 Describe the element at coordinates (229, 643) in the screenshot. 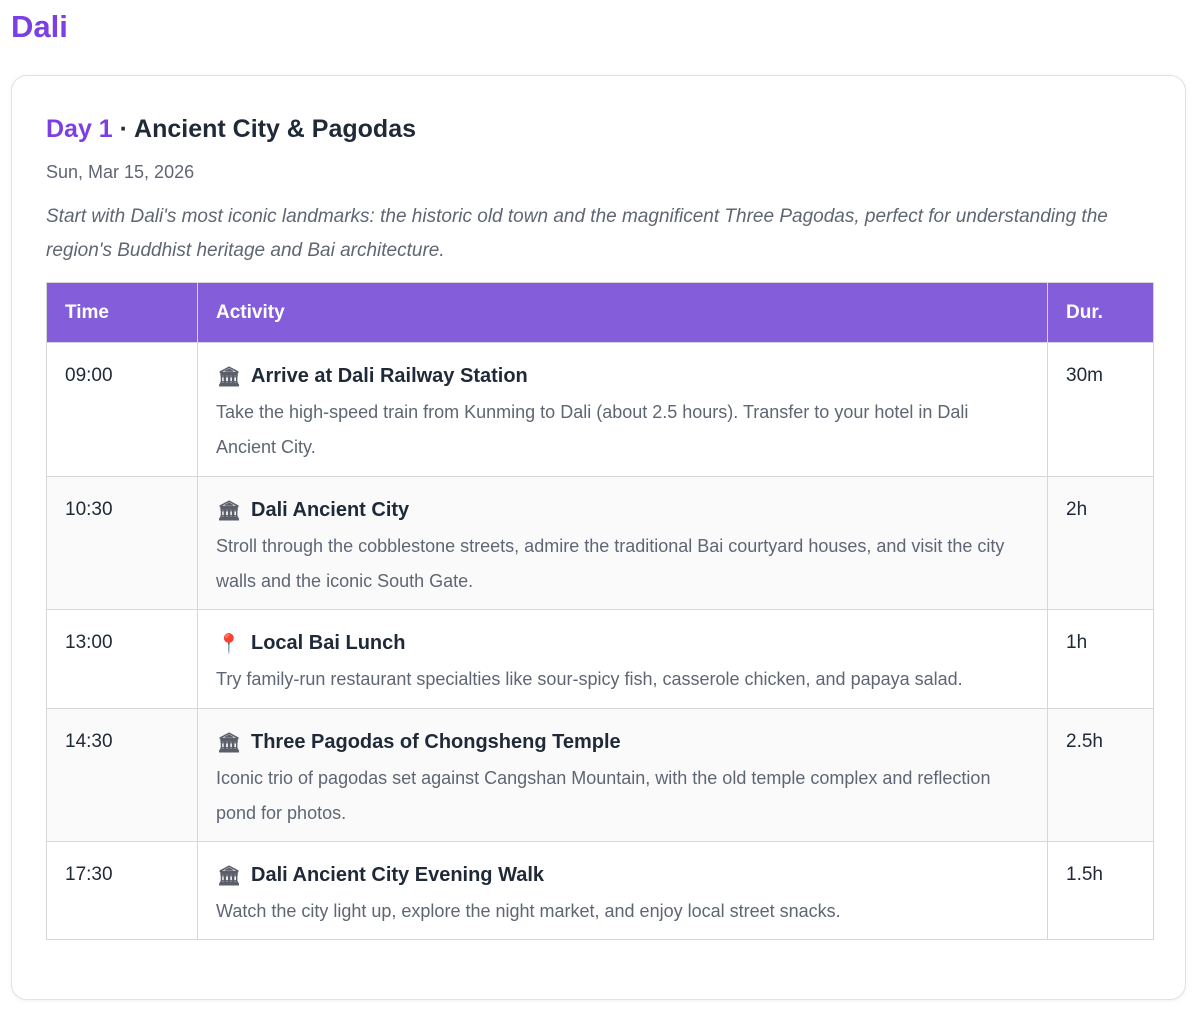

I see `map-pin-icon: 📍` at that location.